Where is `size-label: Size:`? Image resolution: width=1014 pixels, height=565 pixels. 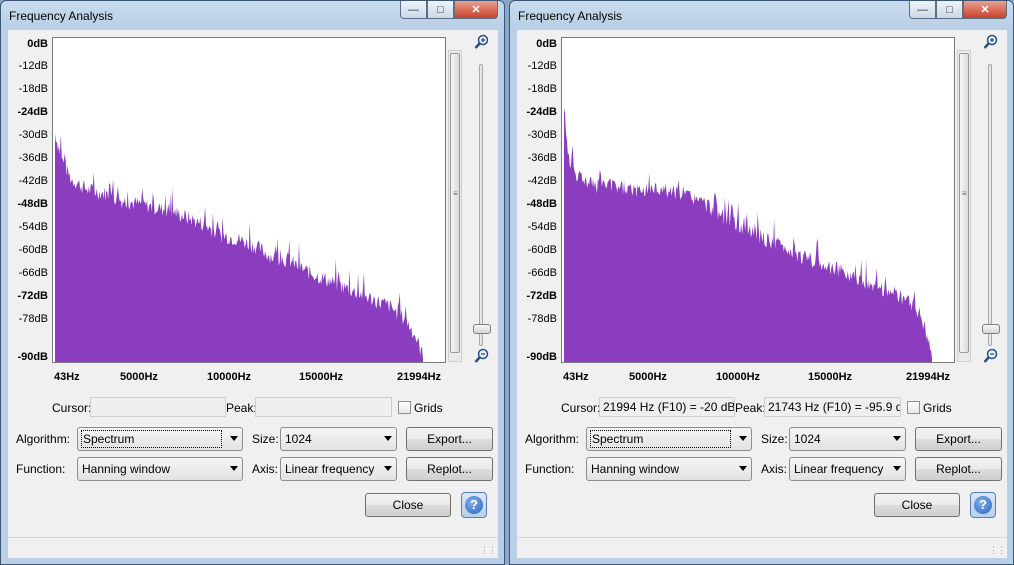 size-label: Size: is located at coordinates (265, 439).